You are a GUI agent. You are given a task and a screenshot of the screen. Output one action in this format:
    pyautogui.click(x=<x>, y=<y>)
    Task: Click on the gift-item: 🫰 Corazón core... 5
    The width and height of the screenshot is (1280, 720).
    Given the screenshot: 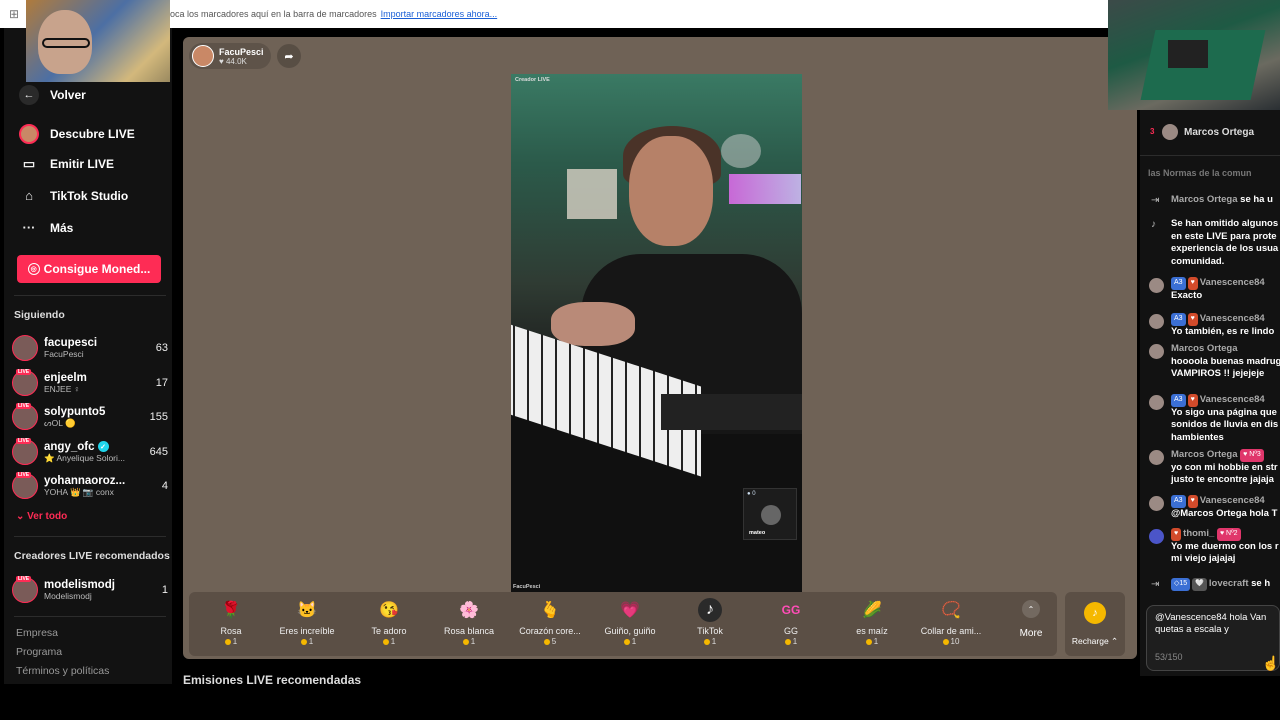 What is the action you would take?
    pyautogui.click(x=550, y=622)
    